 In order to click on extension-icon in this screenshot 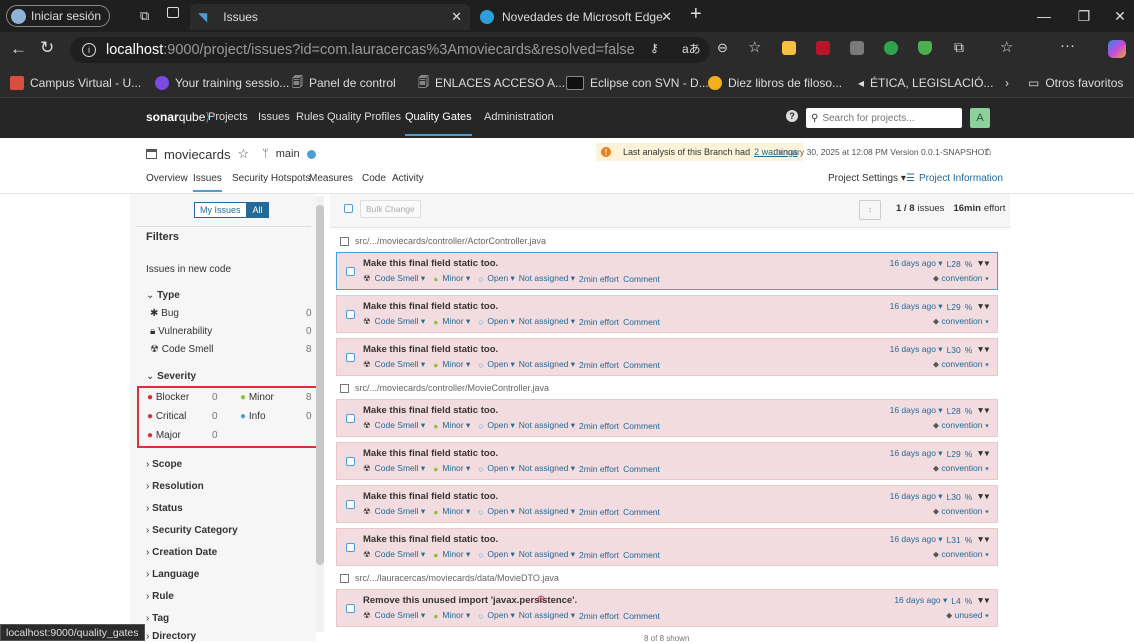, I will do `click(789, 48)`.